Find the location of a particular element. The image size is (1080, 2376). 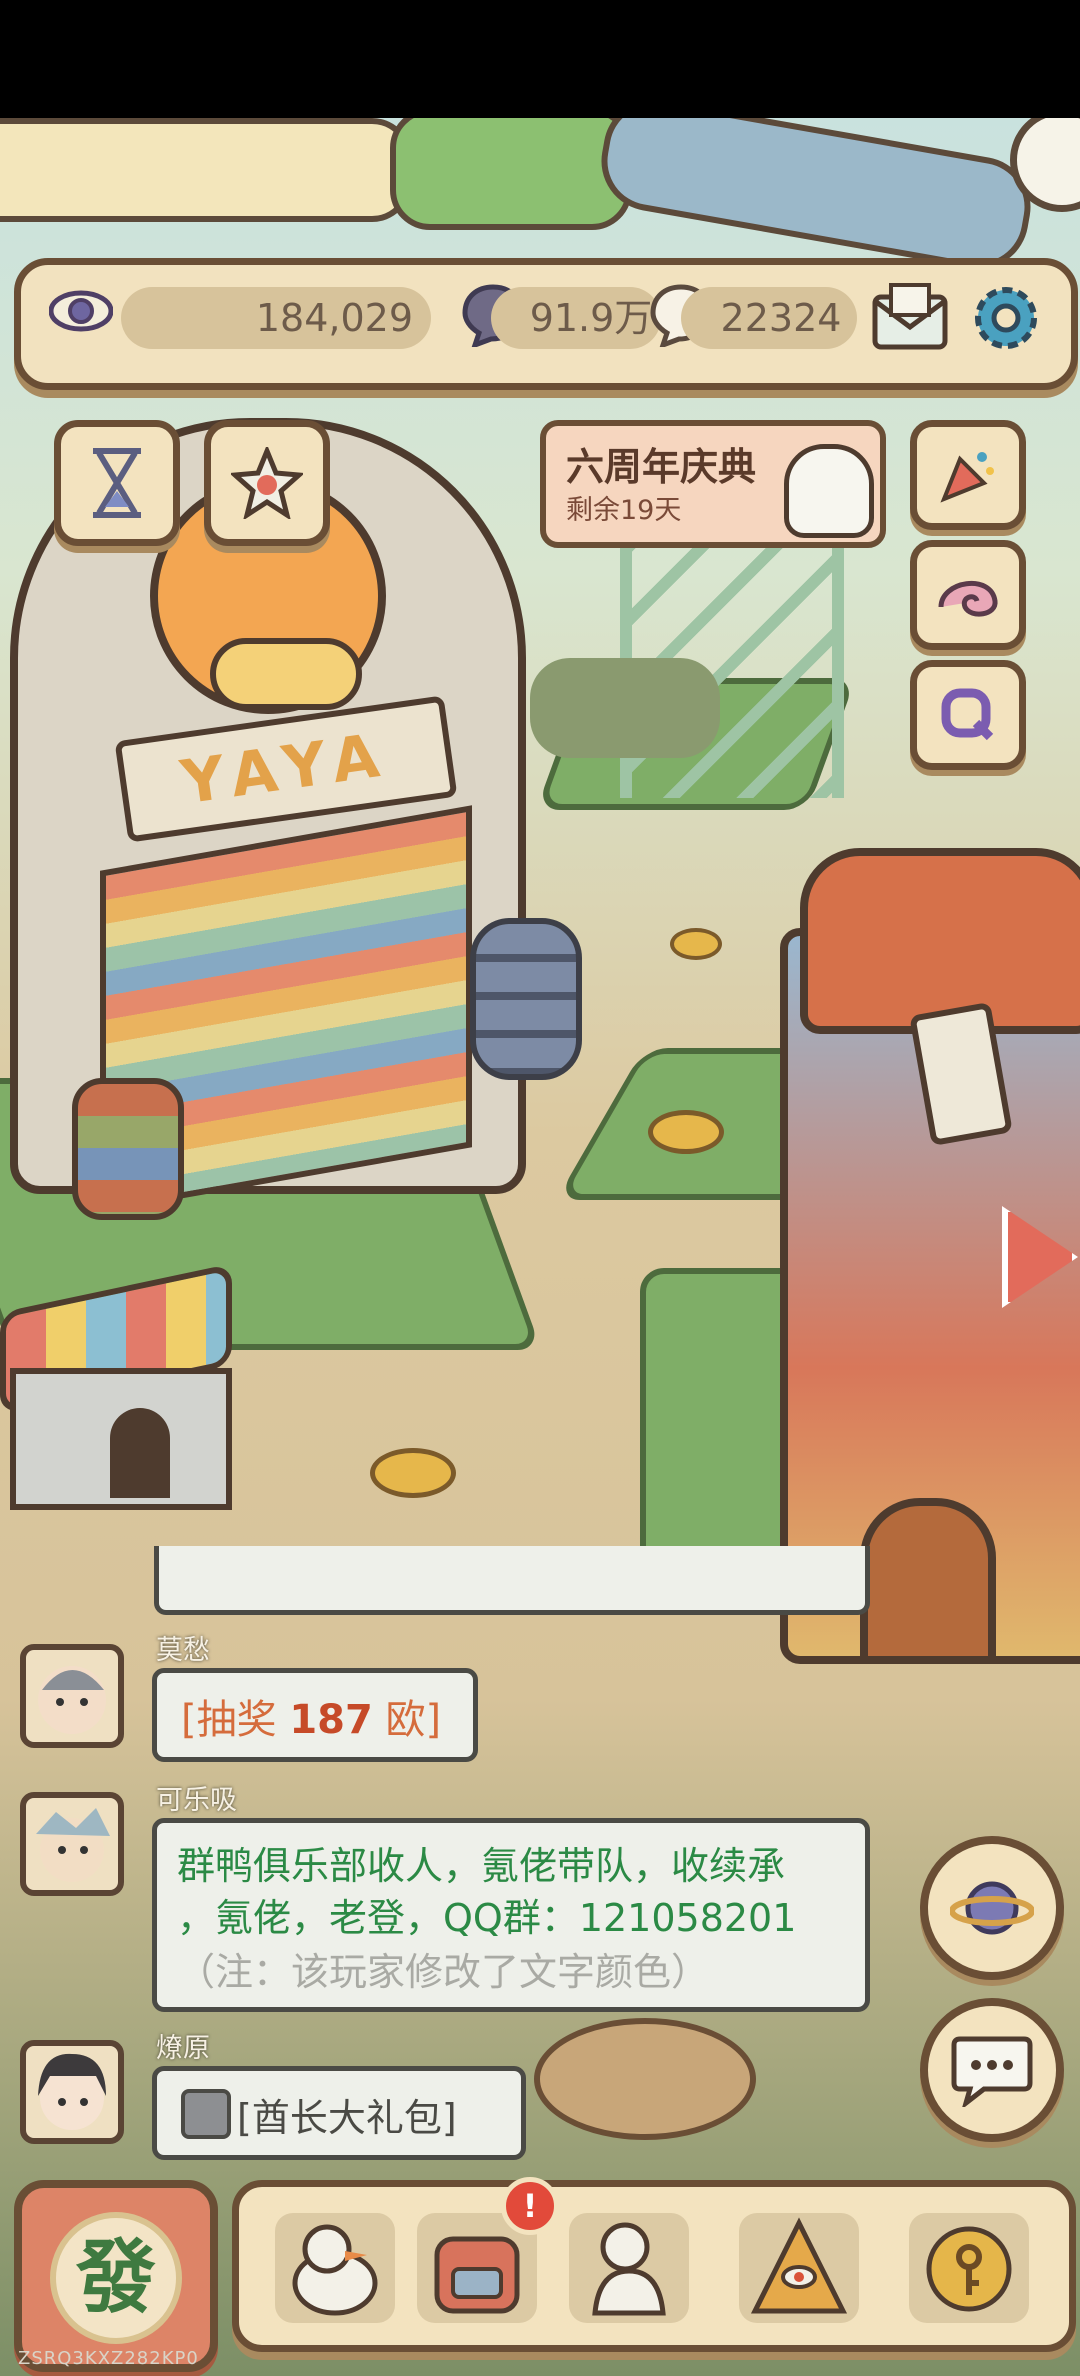

event-subtitle: 剩余19天 is located at coordinates (624, 510).